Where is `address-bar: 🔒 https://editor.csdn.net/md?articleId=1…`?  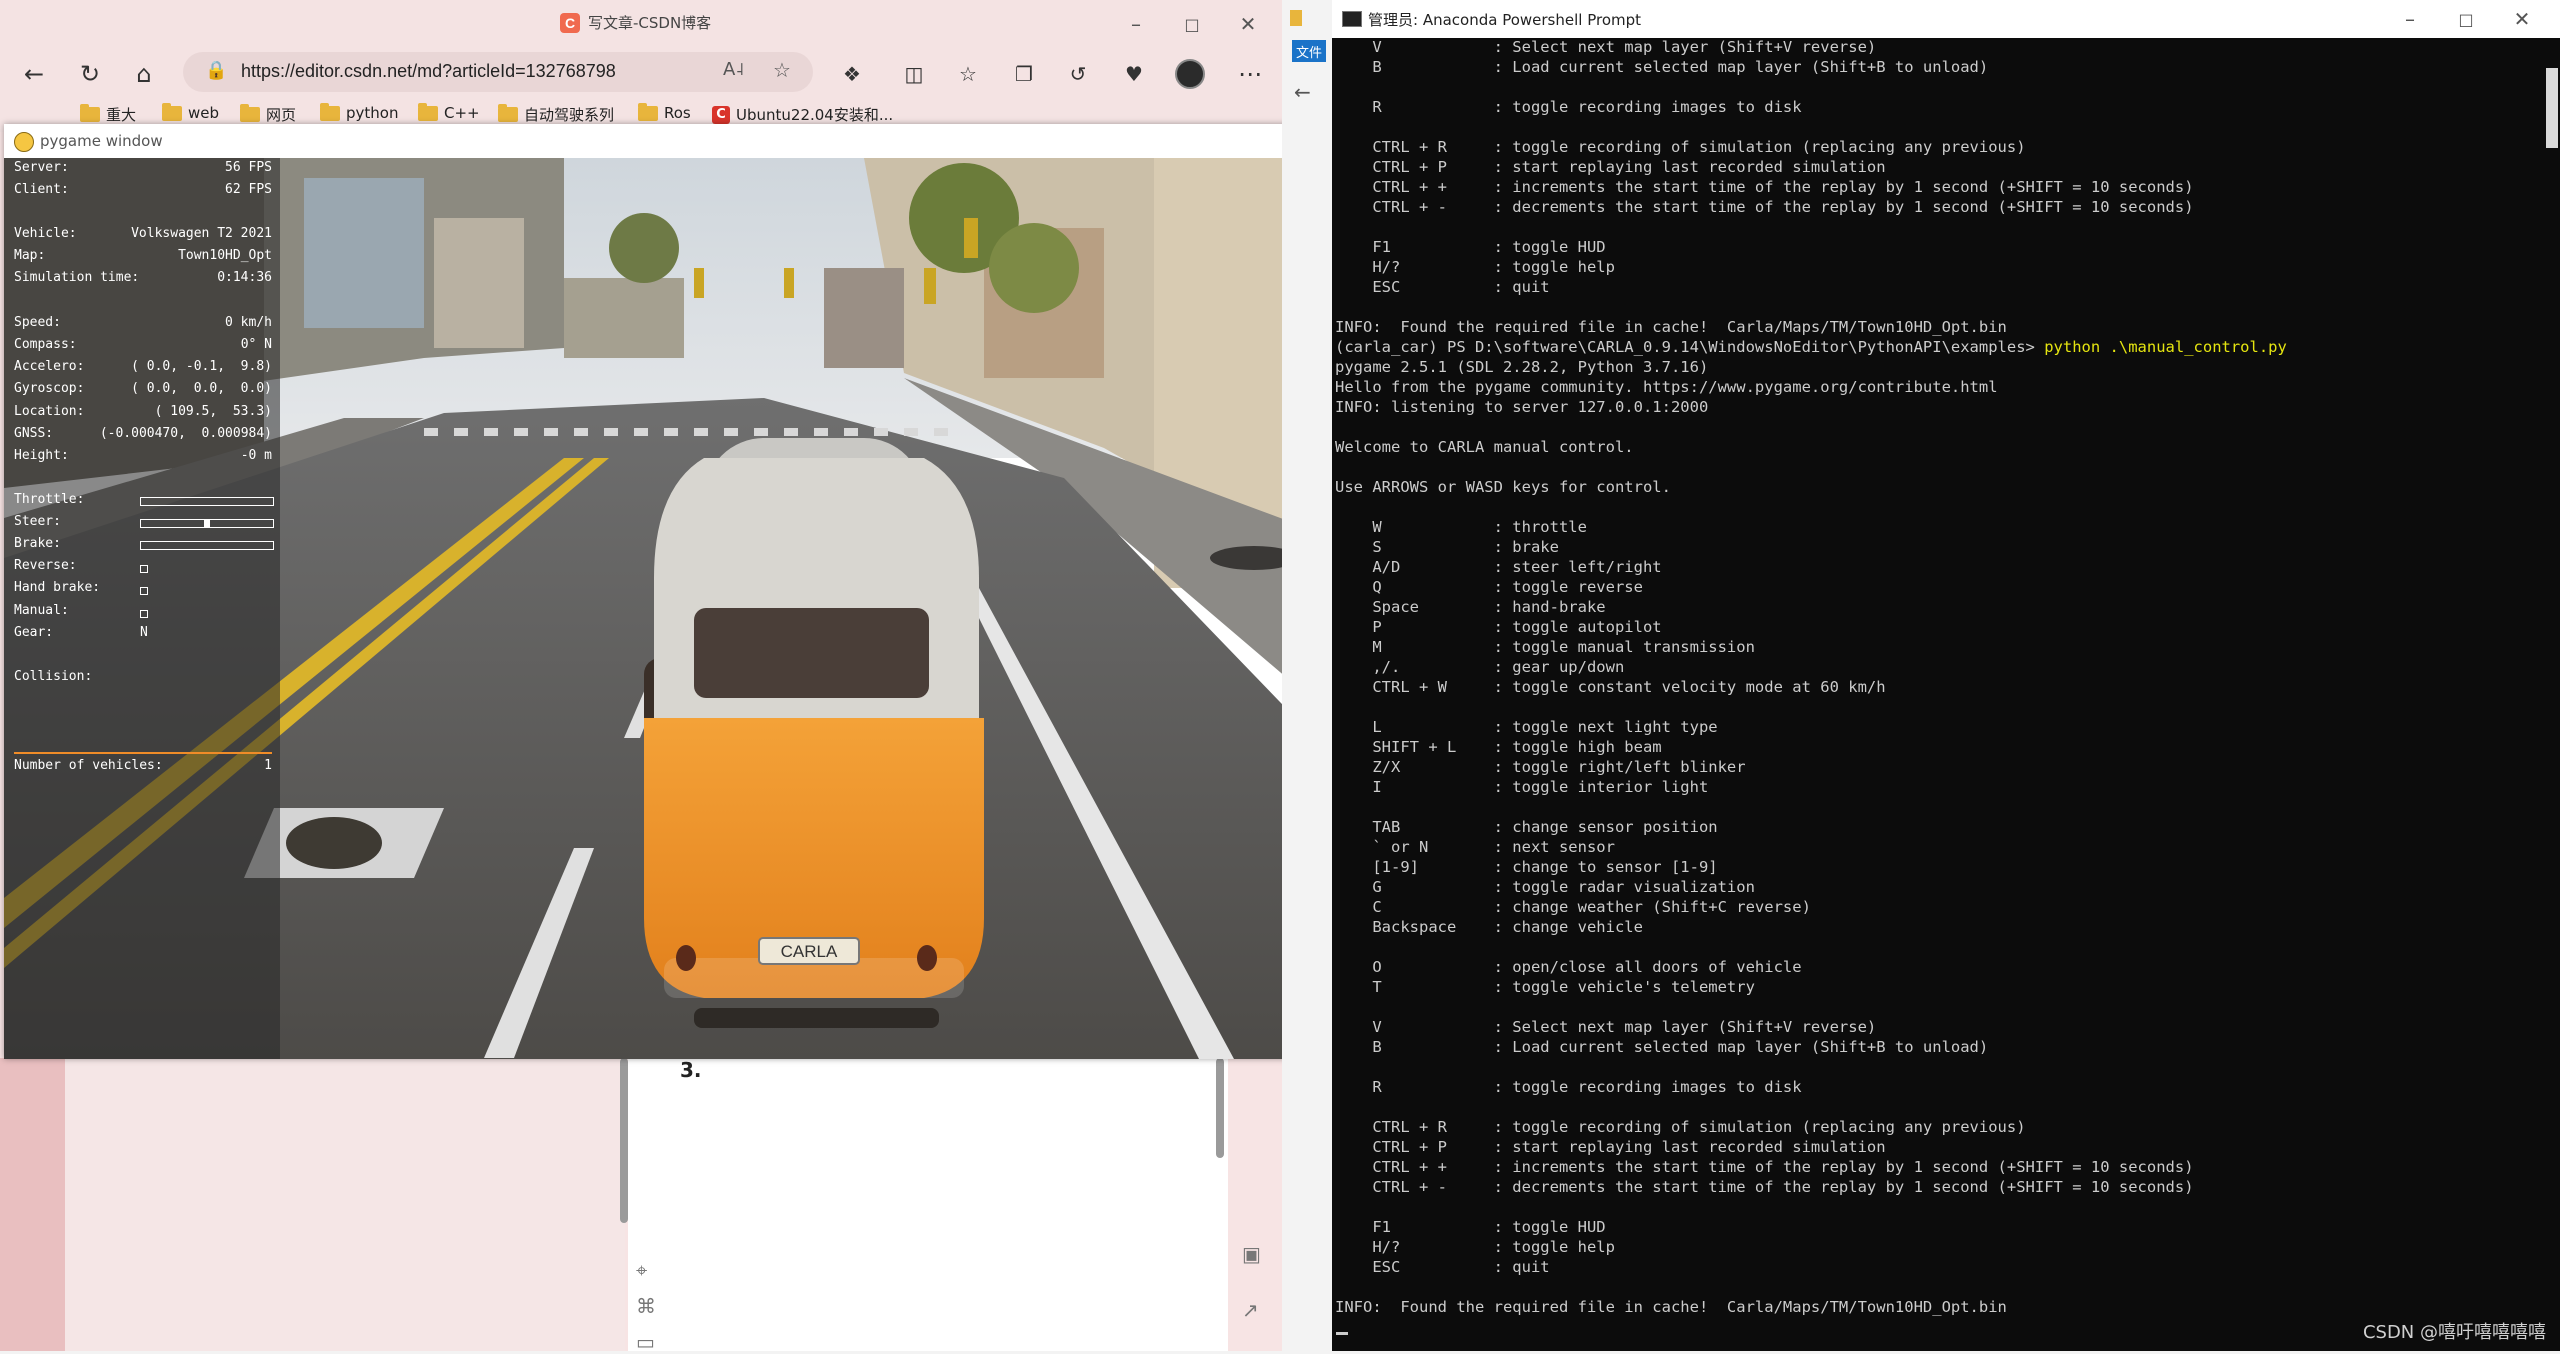
address-bar: 🔒 https://editor.csdn.net/md?articleId=1… is located at coordinates (498, 72).